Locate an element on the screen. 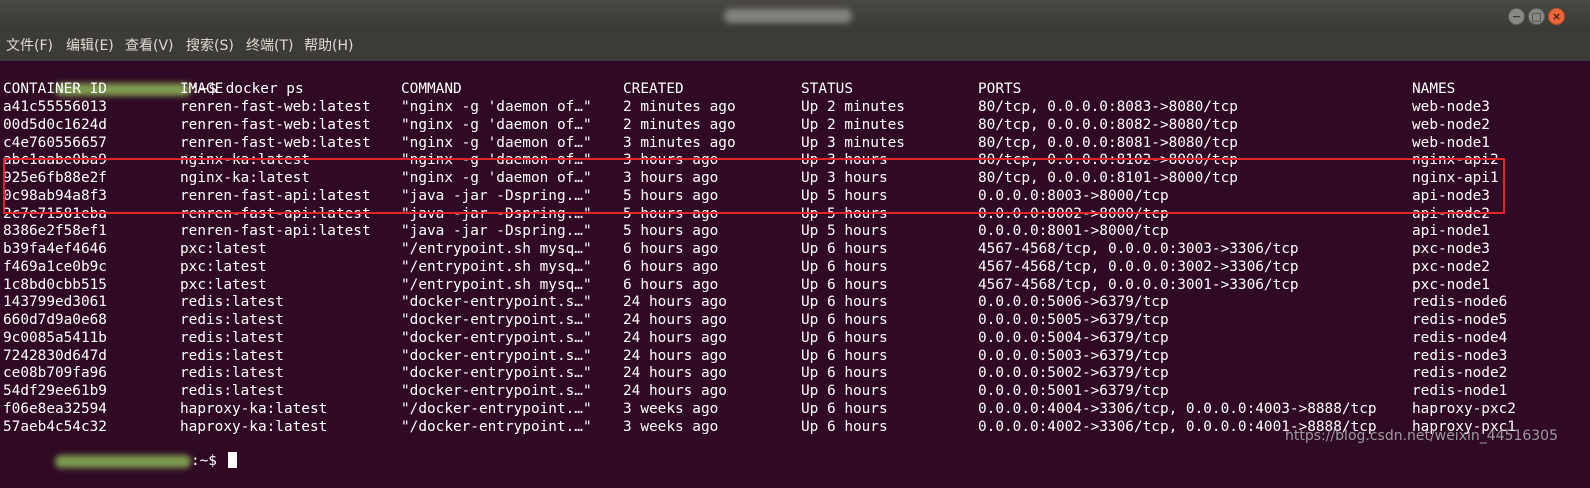 This screenshot has width=1590, height=488. cell-ports: 0.0.0.0:8001->8000/tcp is located at coordinates (1073, 231).